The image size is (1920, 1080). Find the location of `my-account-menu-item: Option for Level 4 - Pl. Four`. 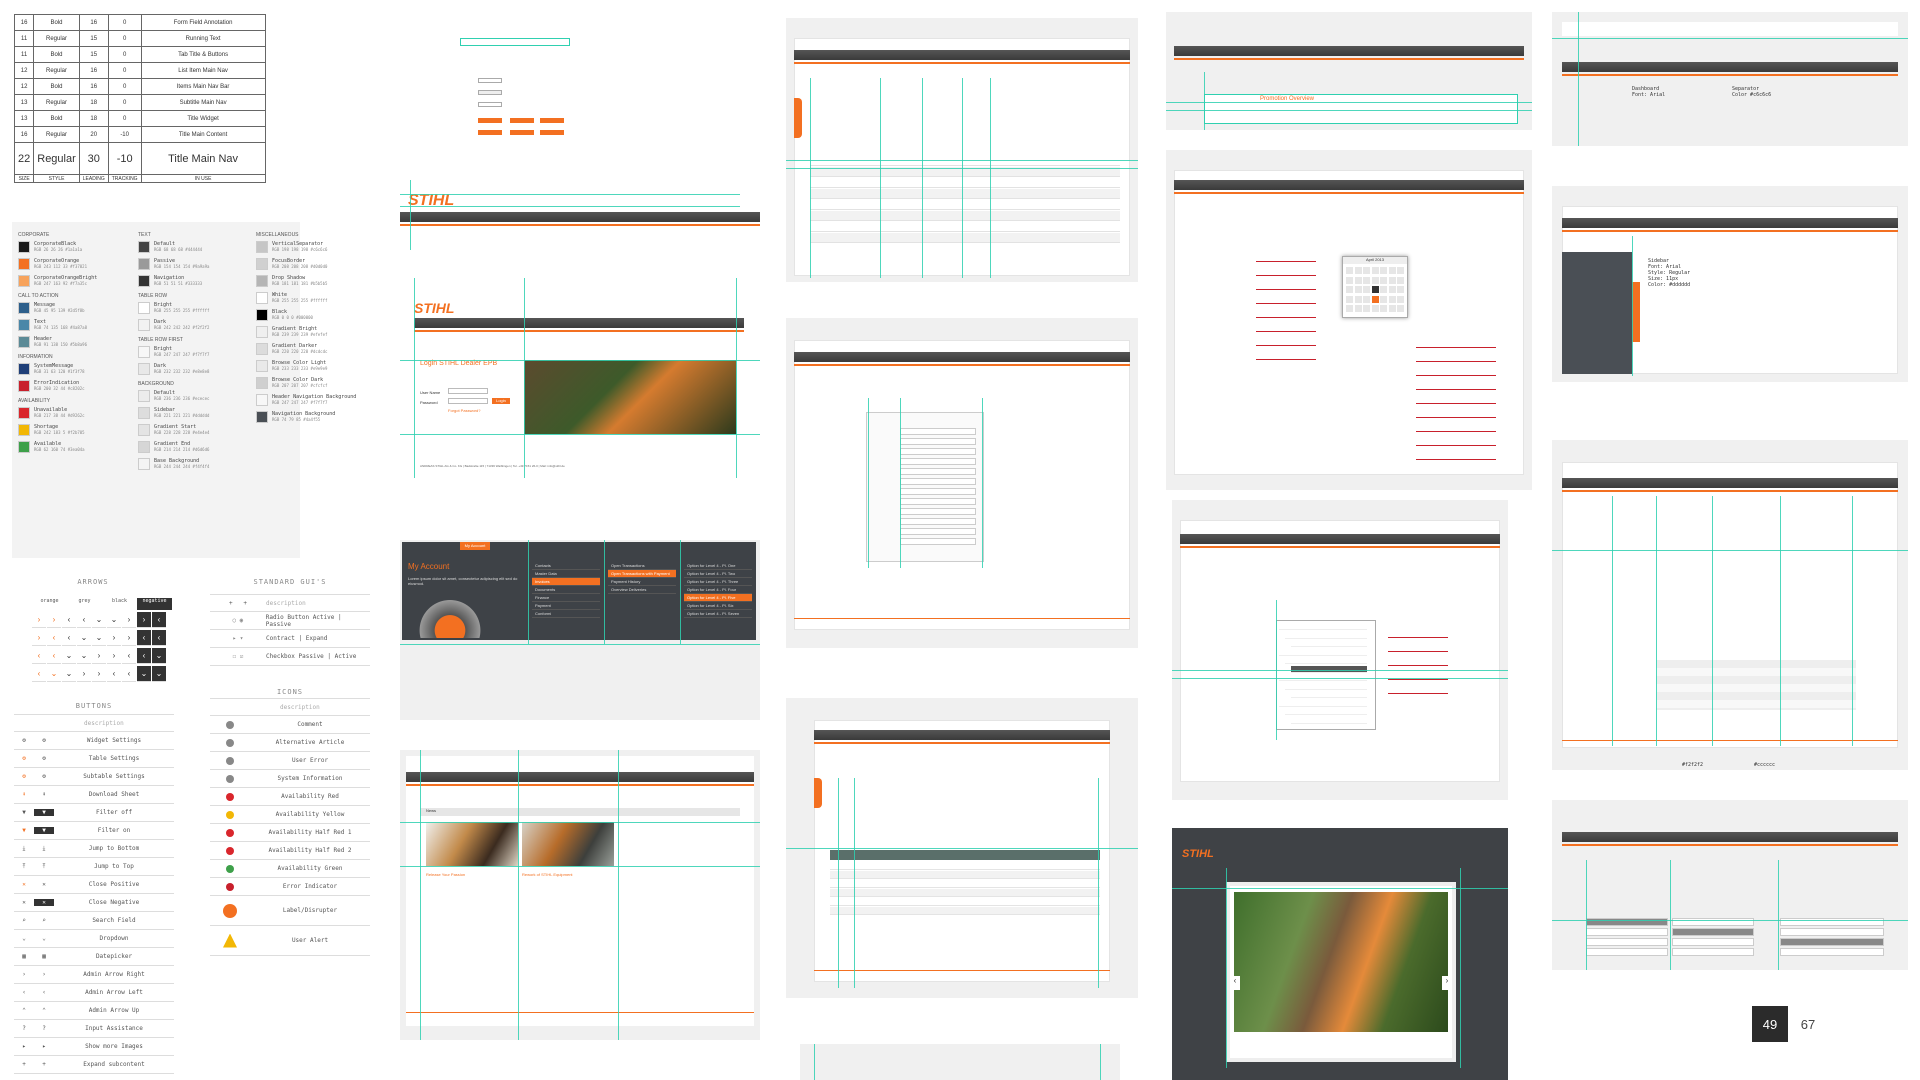

my-account-menu-item: Option for Level 4 - Pl. Four is located at coordinates (718, 590).